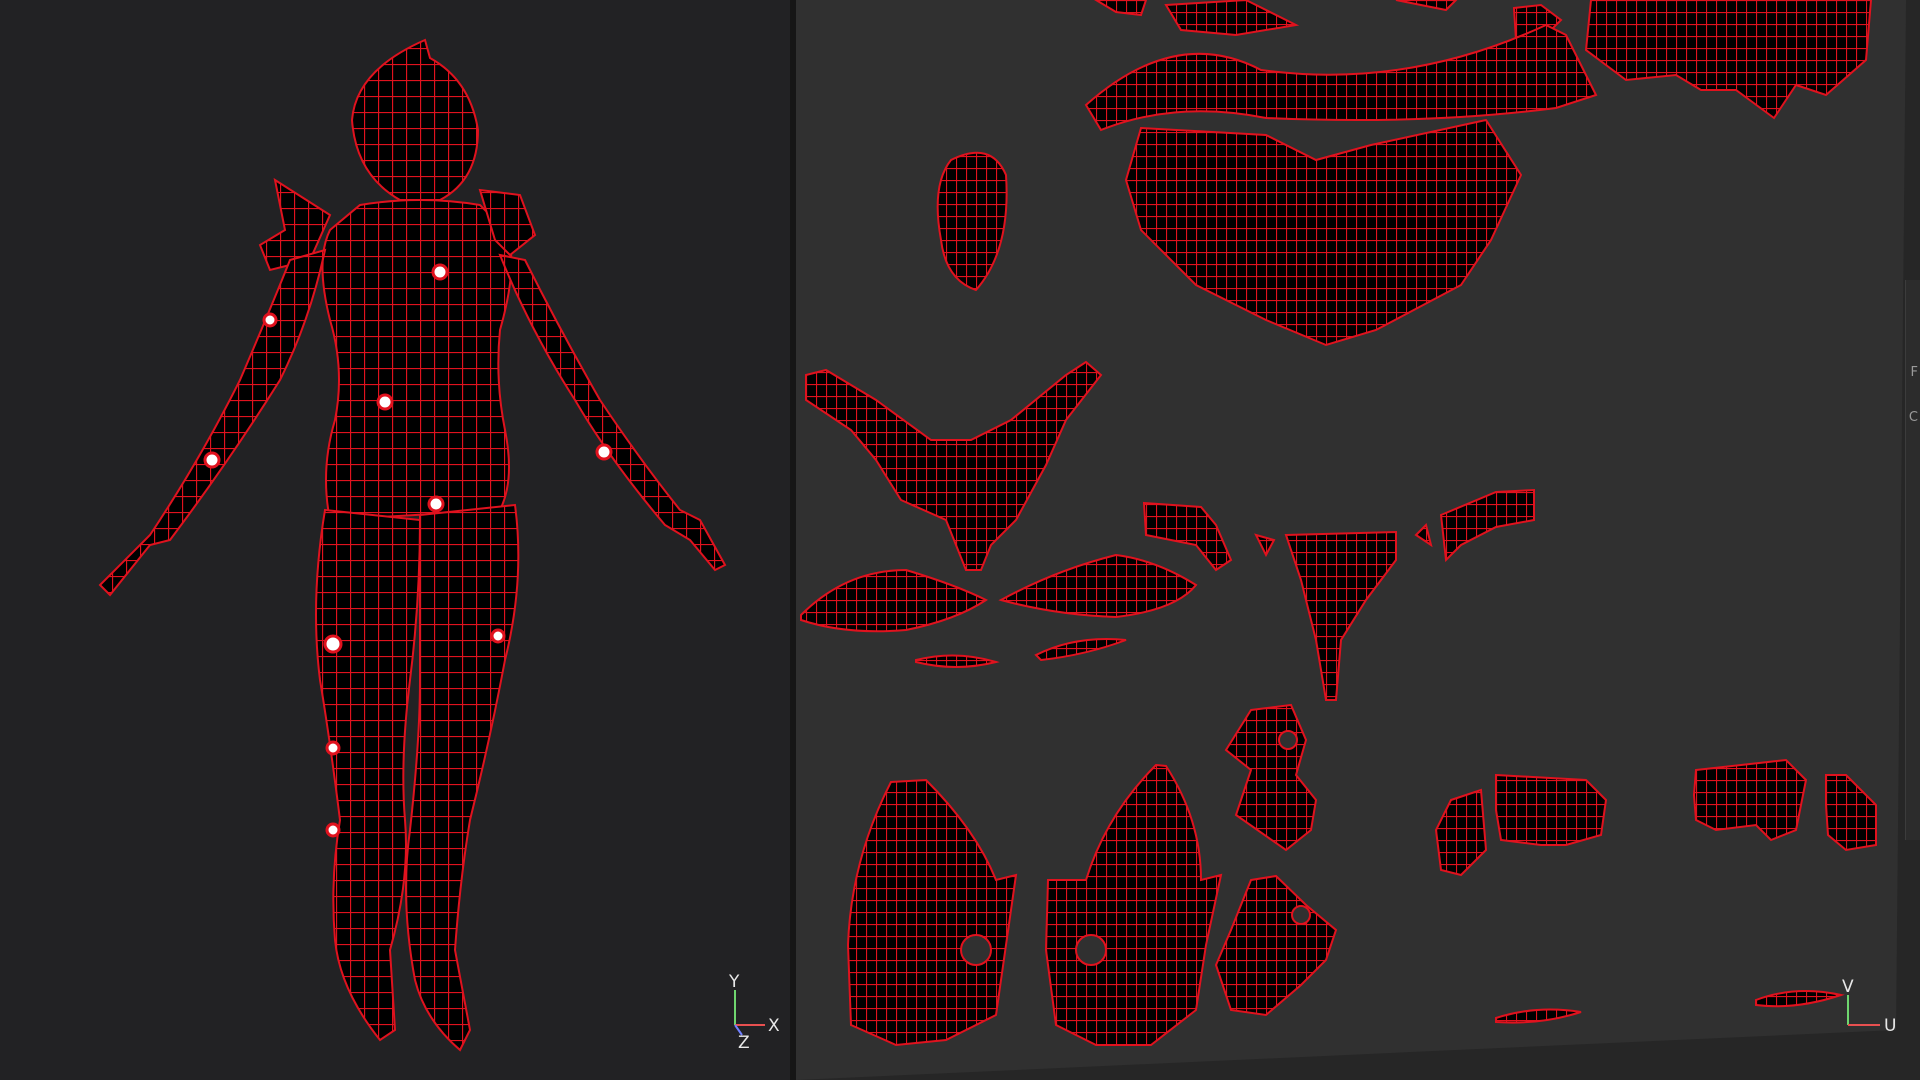 The width and height of the screenshot is (1920, 1080). I want to click on side-panel-char-2: C, so click(1913, 417).